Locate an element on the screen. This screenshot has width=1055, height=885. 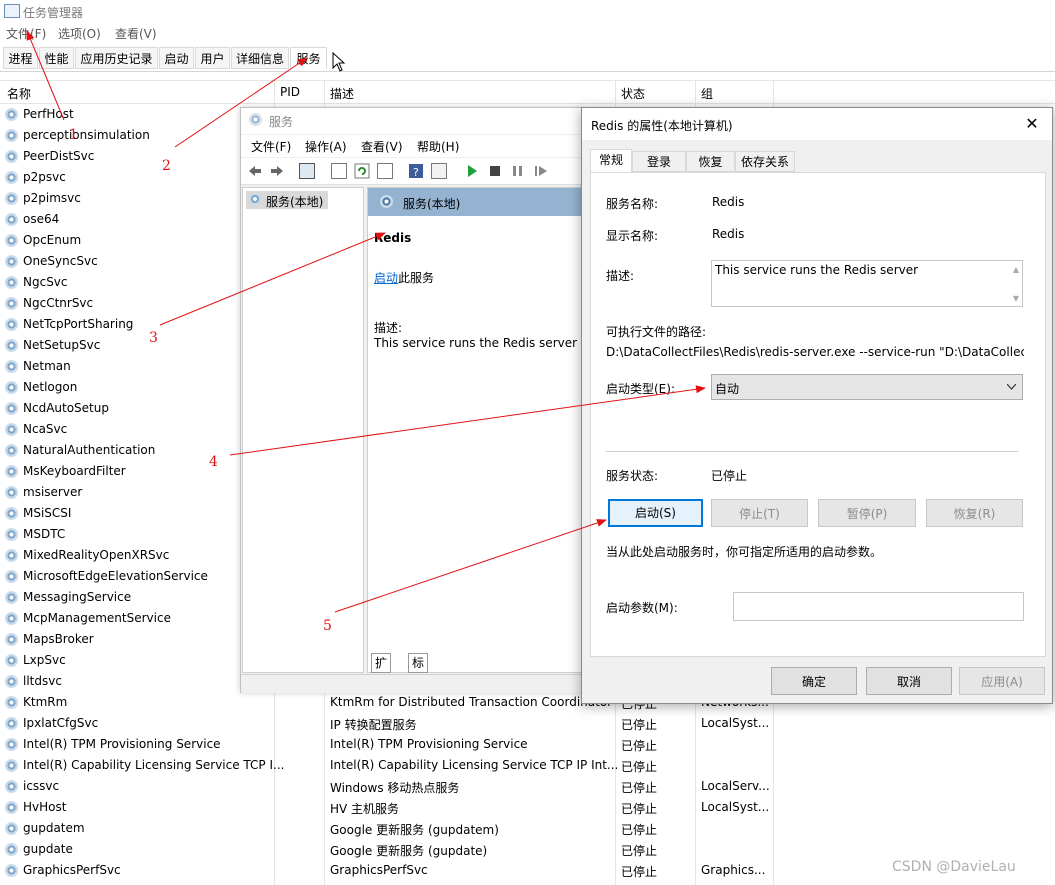
annotation-label-2: 2 is located at coordinates (166, 166).